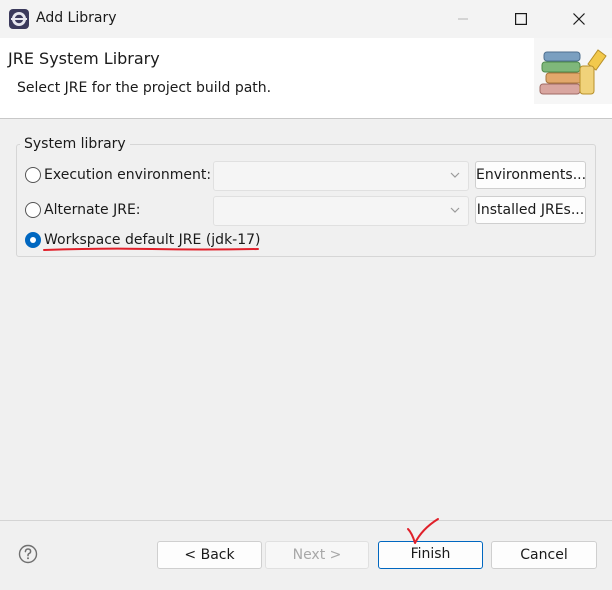 The image size is (612, 590). Describe the element at coordinates (306, 19) in the screenshot. I see `title-bar: Add Library` at that location.